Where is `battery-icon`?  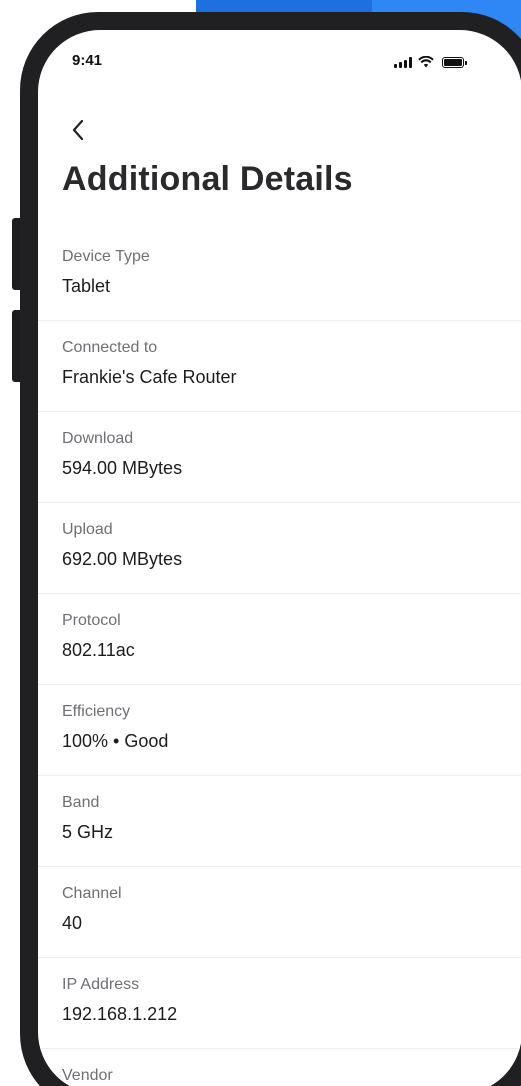 battery-icon is located at coordinates (454, 62).